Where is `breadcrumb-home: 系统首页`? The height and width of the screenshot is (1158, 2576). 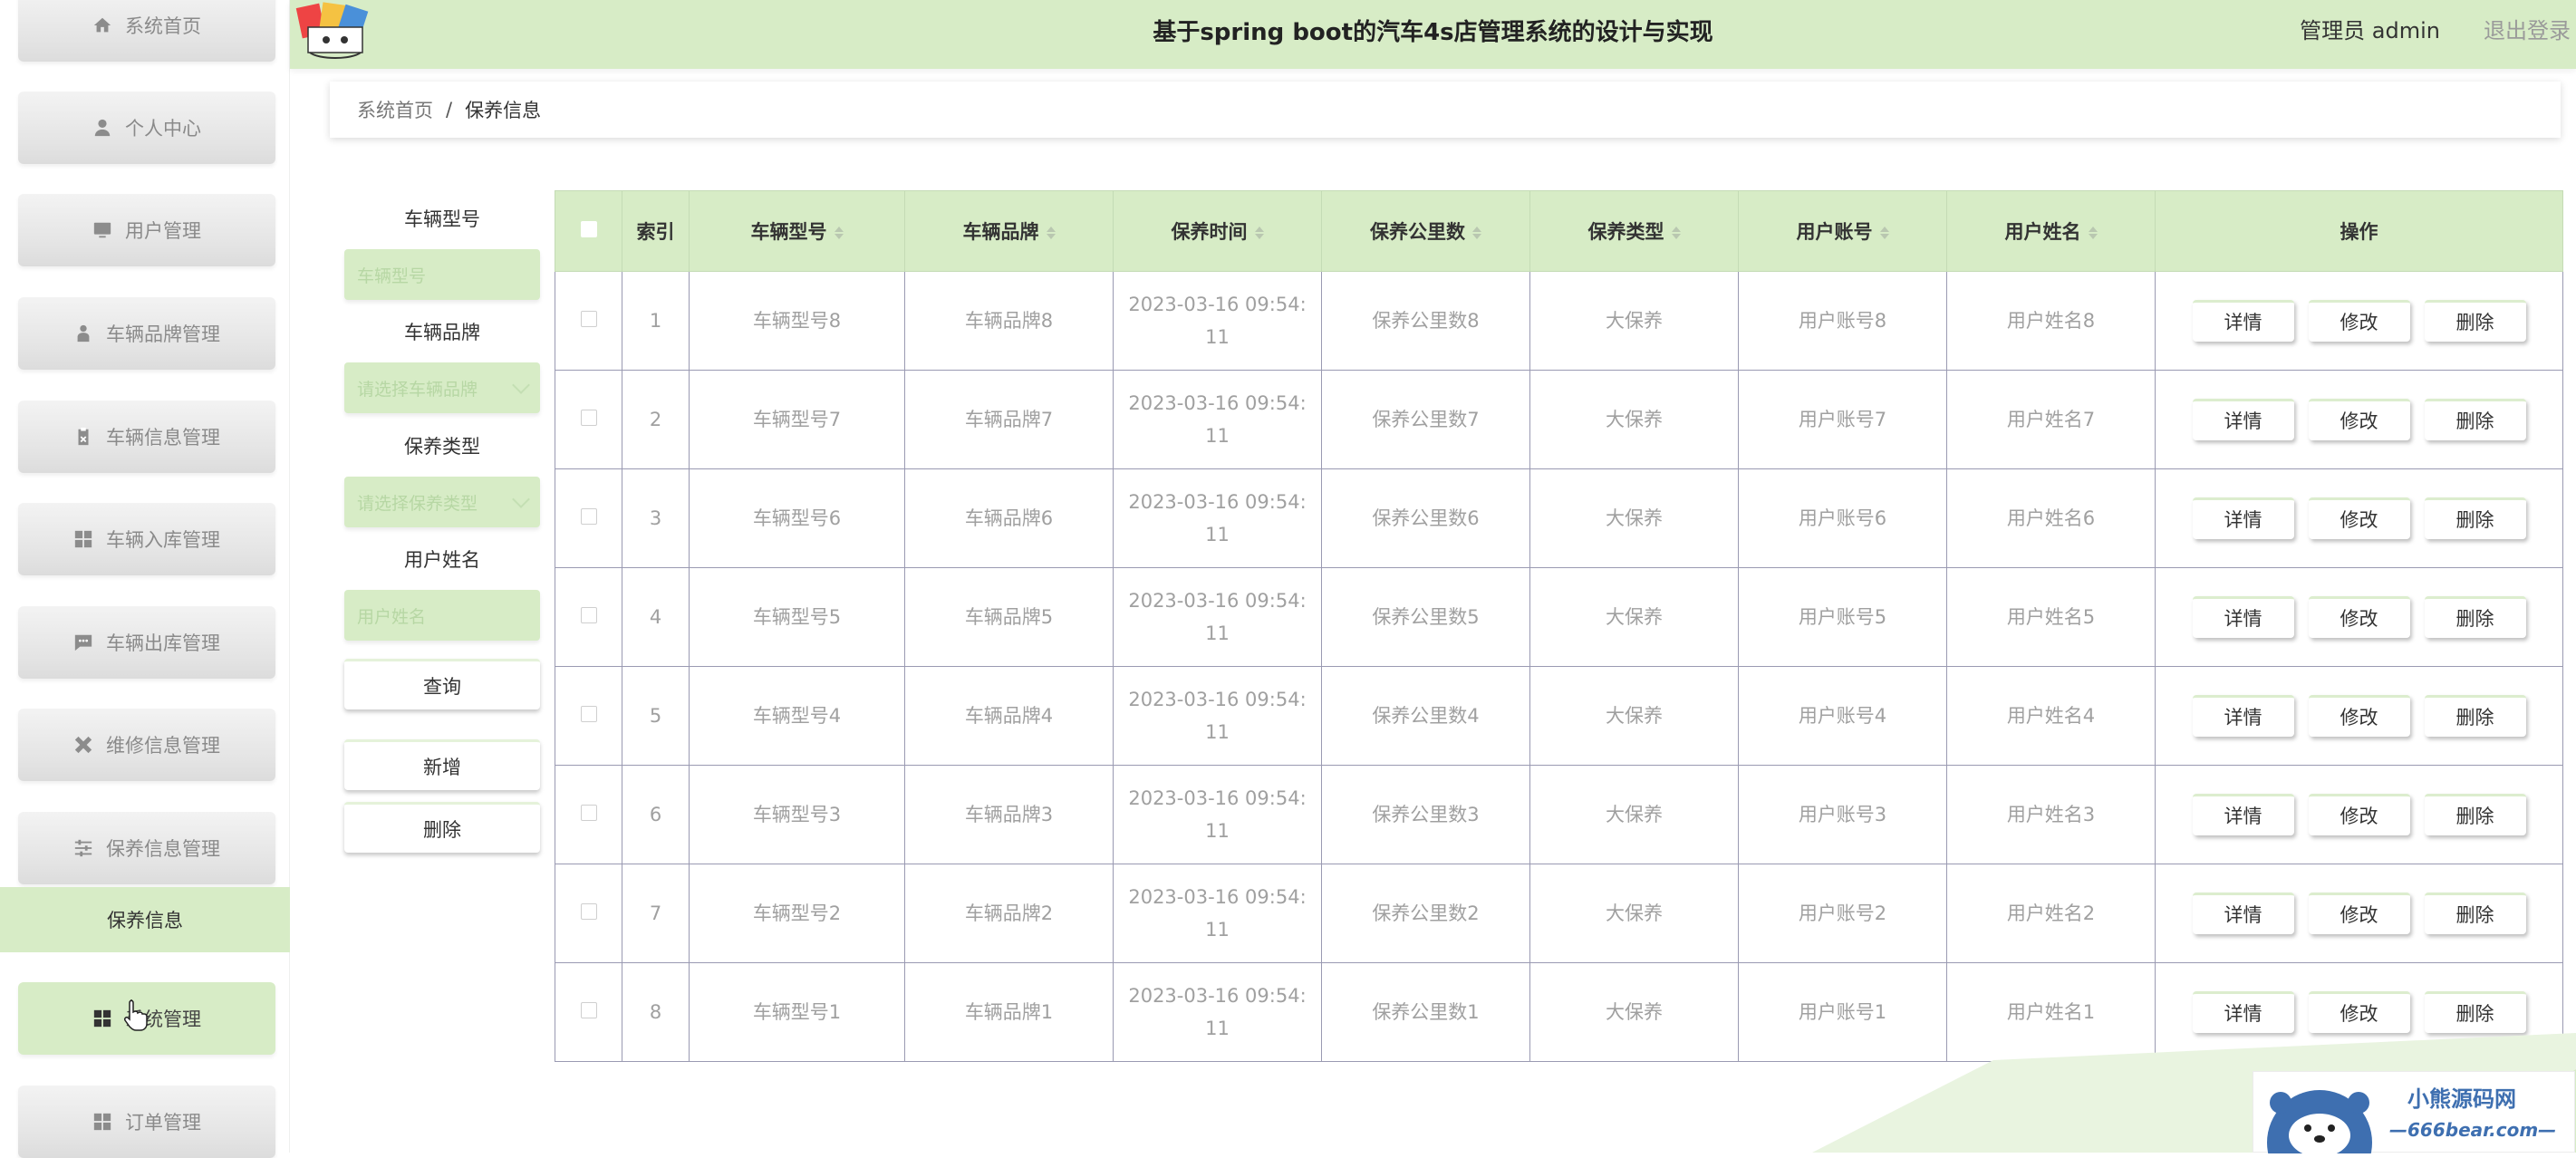 breadcrumb-home: 系统首页 is located at coordinates (395, 109).